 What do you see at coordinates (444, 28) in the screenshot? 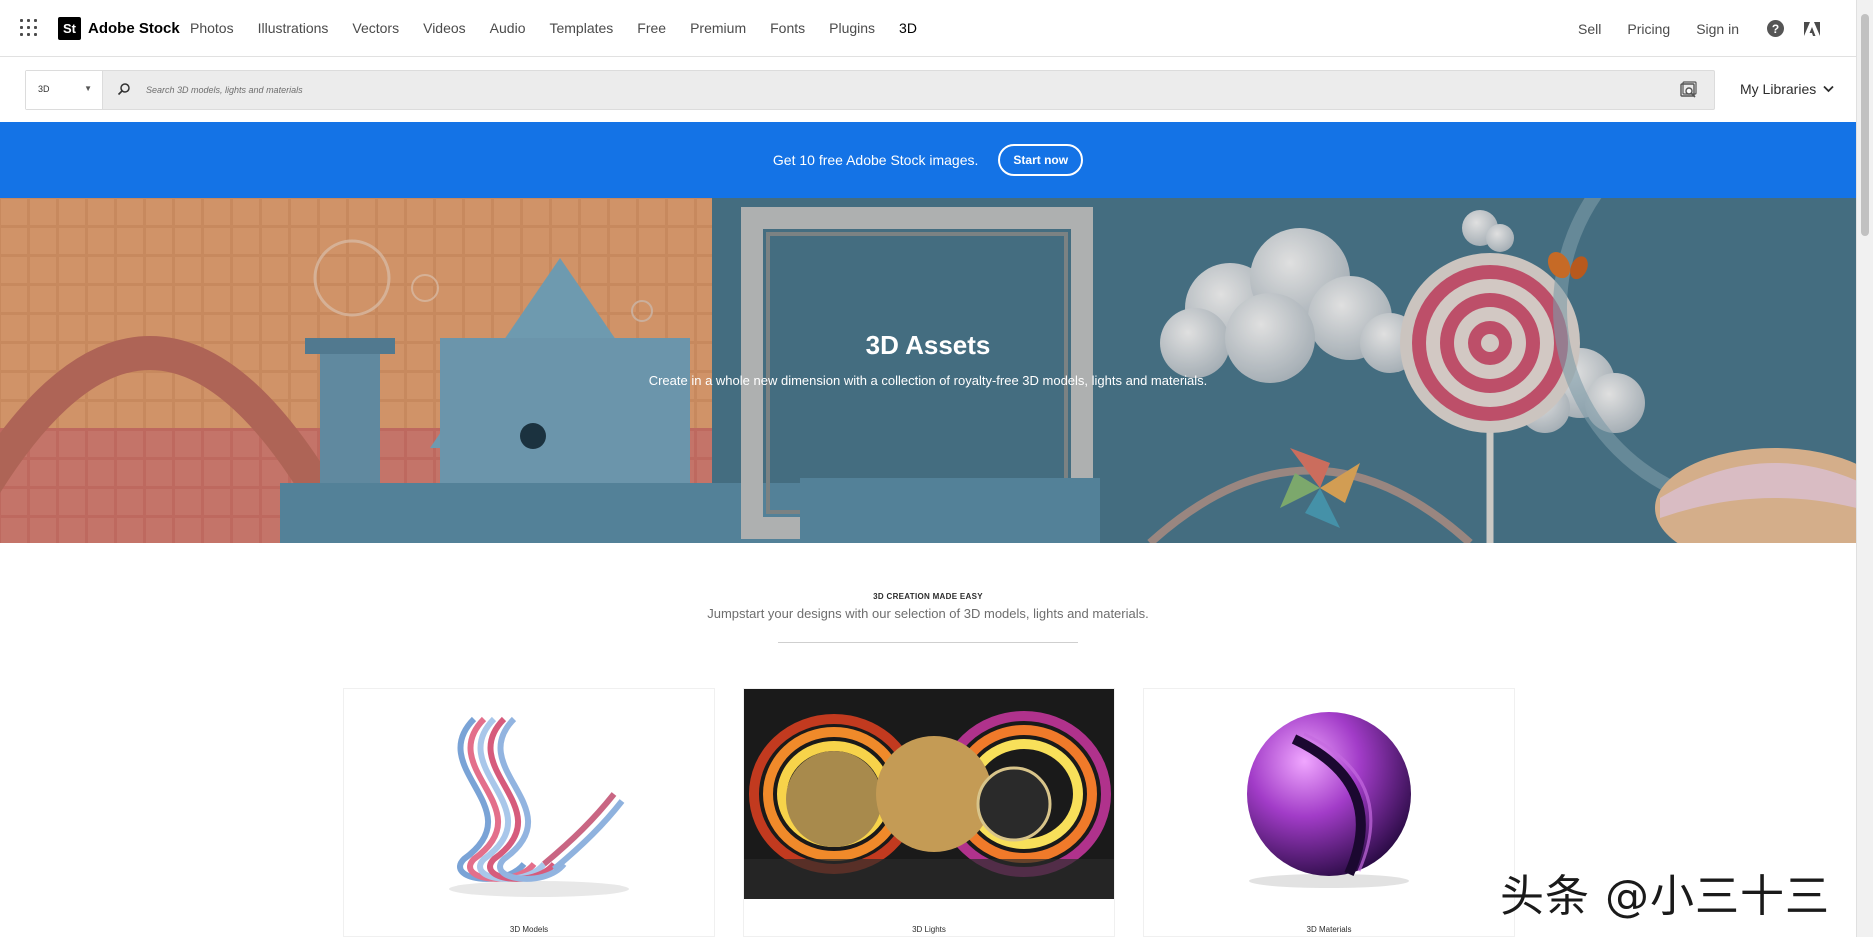
I see `nav-videos: Videos` at bounding box center [444, 28].